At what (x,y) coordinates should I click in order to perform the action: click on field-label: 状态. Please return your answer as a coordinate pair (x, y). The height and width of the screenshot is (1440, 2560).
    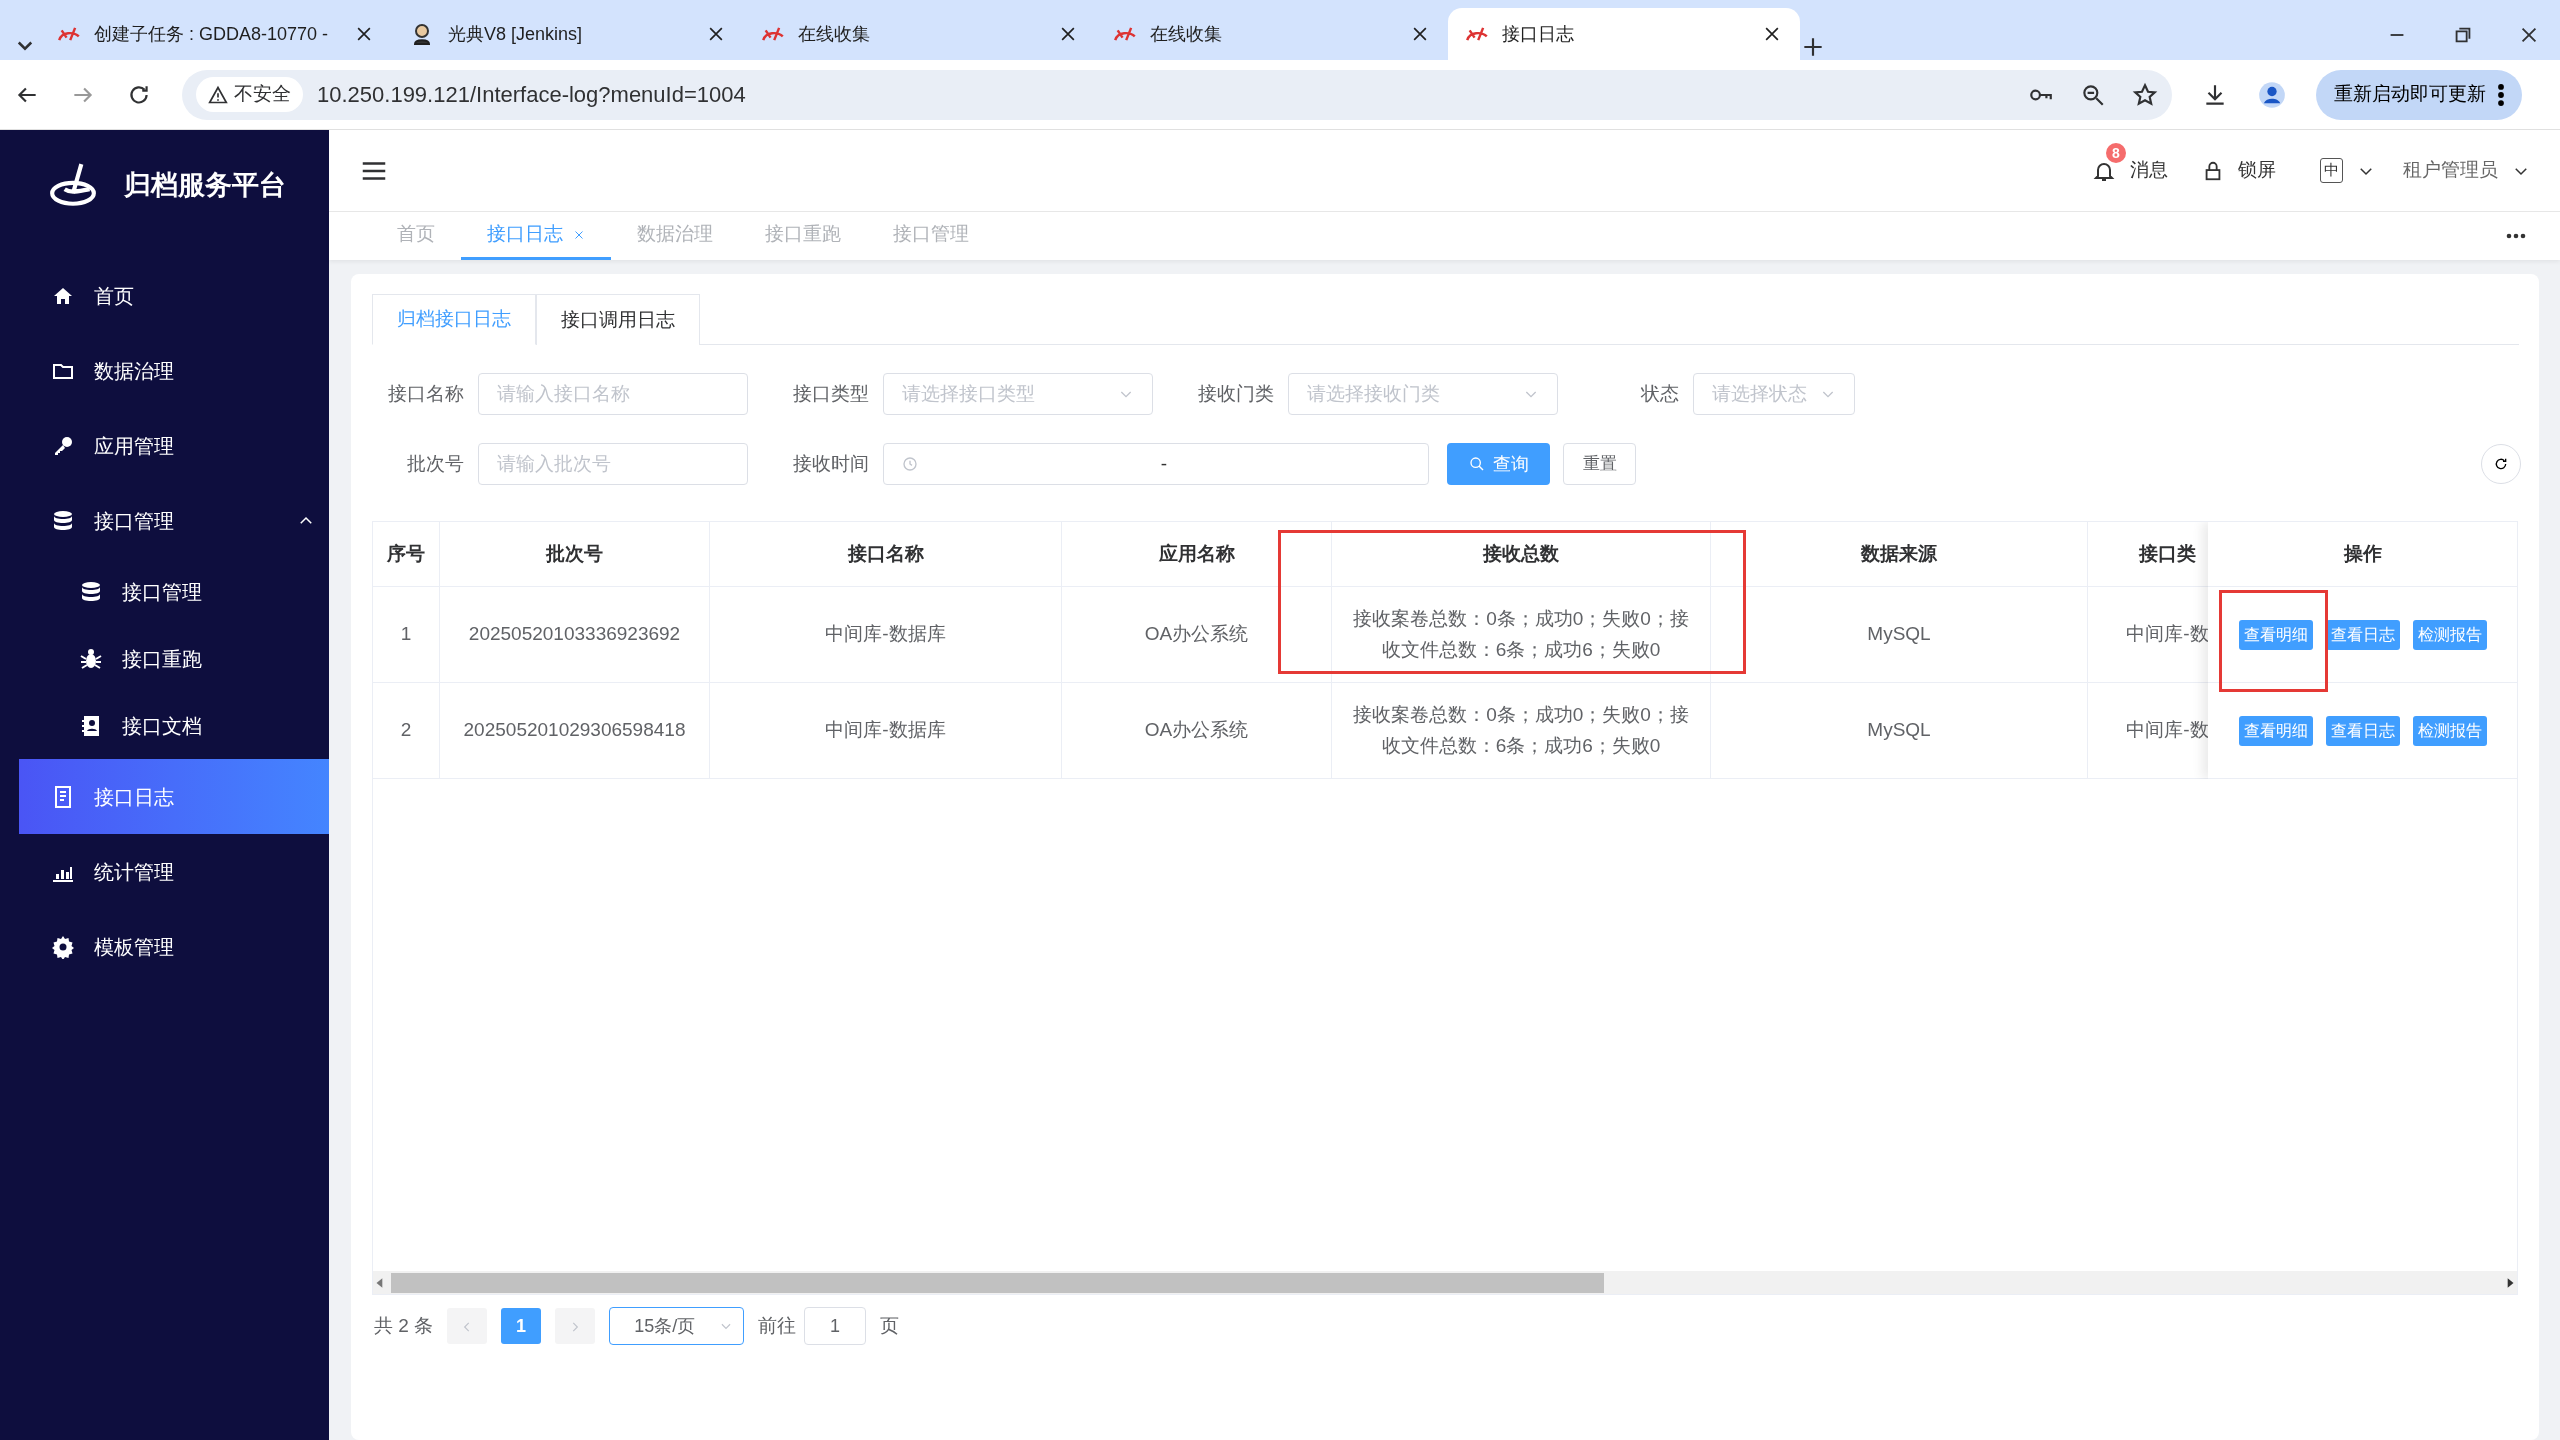
    Looking at the image, I should click on (1659, 393).